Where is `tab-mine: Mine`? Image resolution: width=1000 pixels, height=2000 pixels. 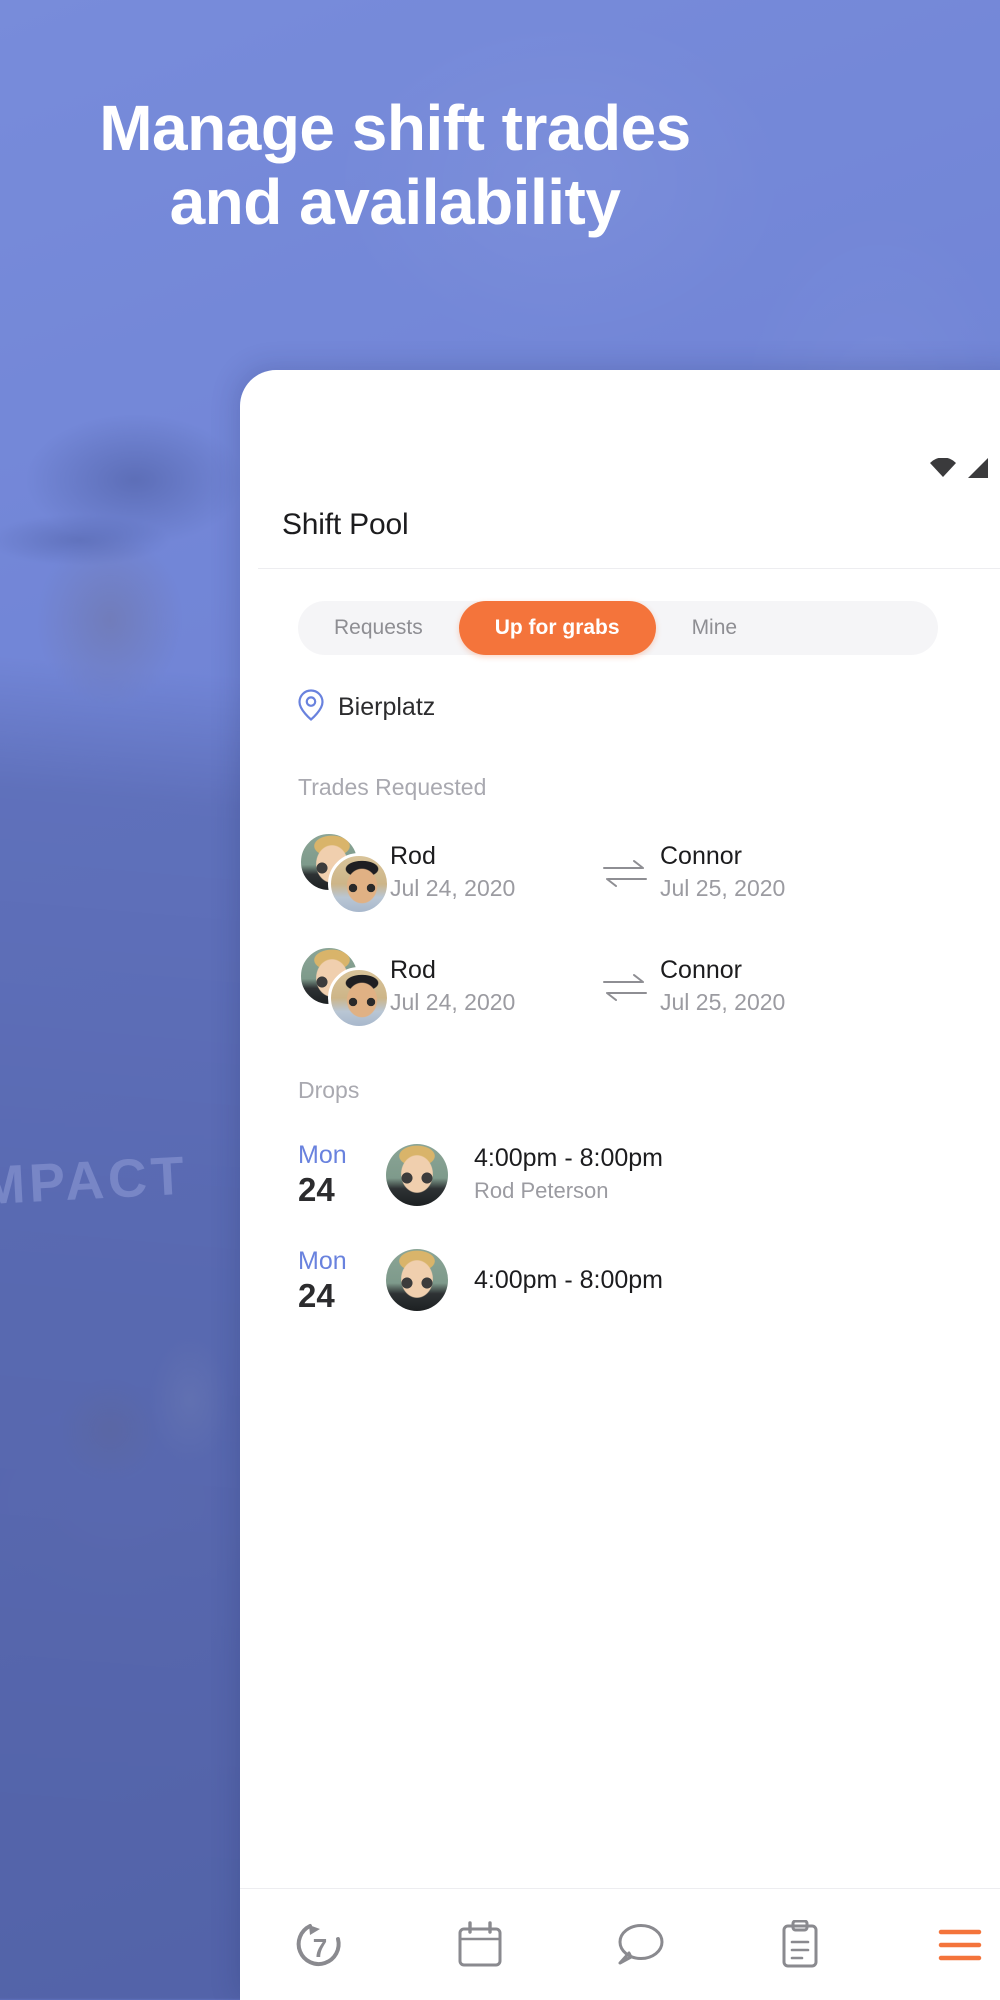 tab-mine: Mine is located at coordinates (715, 628).